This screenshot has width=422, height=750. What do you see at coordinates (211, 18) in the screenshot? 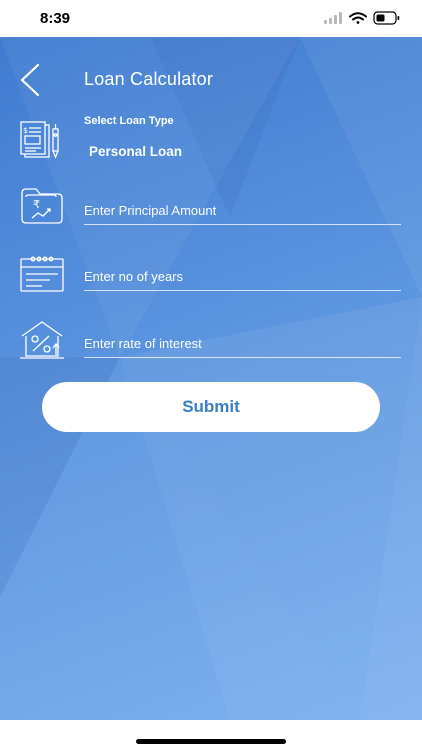
I see `status-bar: 8:39` at bounding box center [211, 18].